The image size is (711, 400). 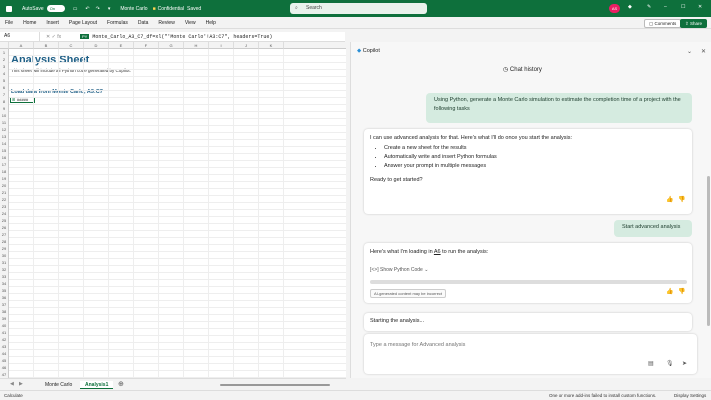 What do you see at coordinates (4, 318) in the screenshot?
I see `row-header: 39` at bounding box center [4, 318].